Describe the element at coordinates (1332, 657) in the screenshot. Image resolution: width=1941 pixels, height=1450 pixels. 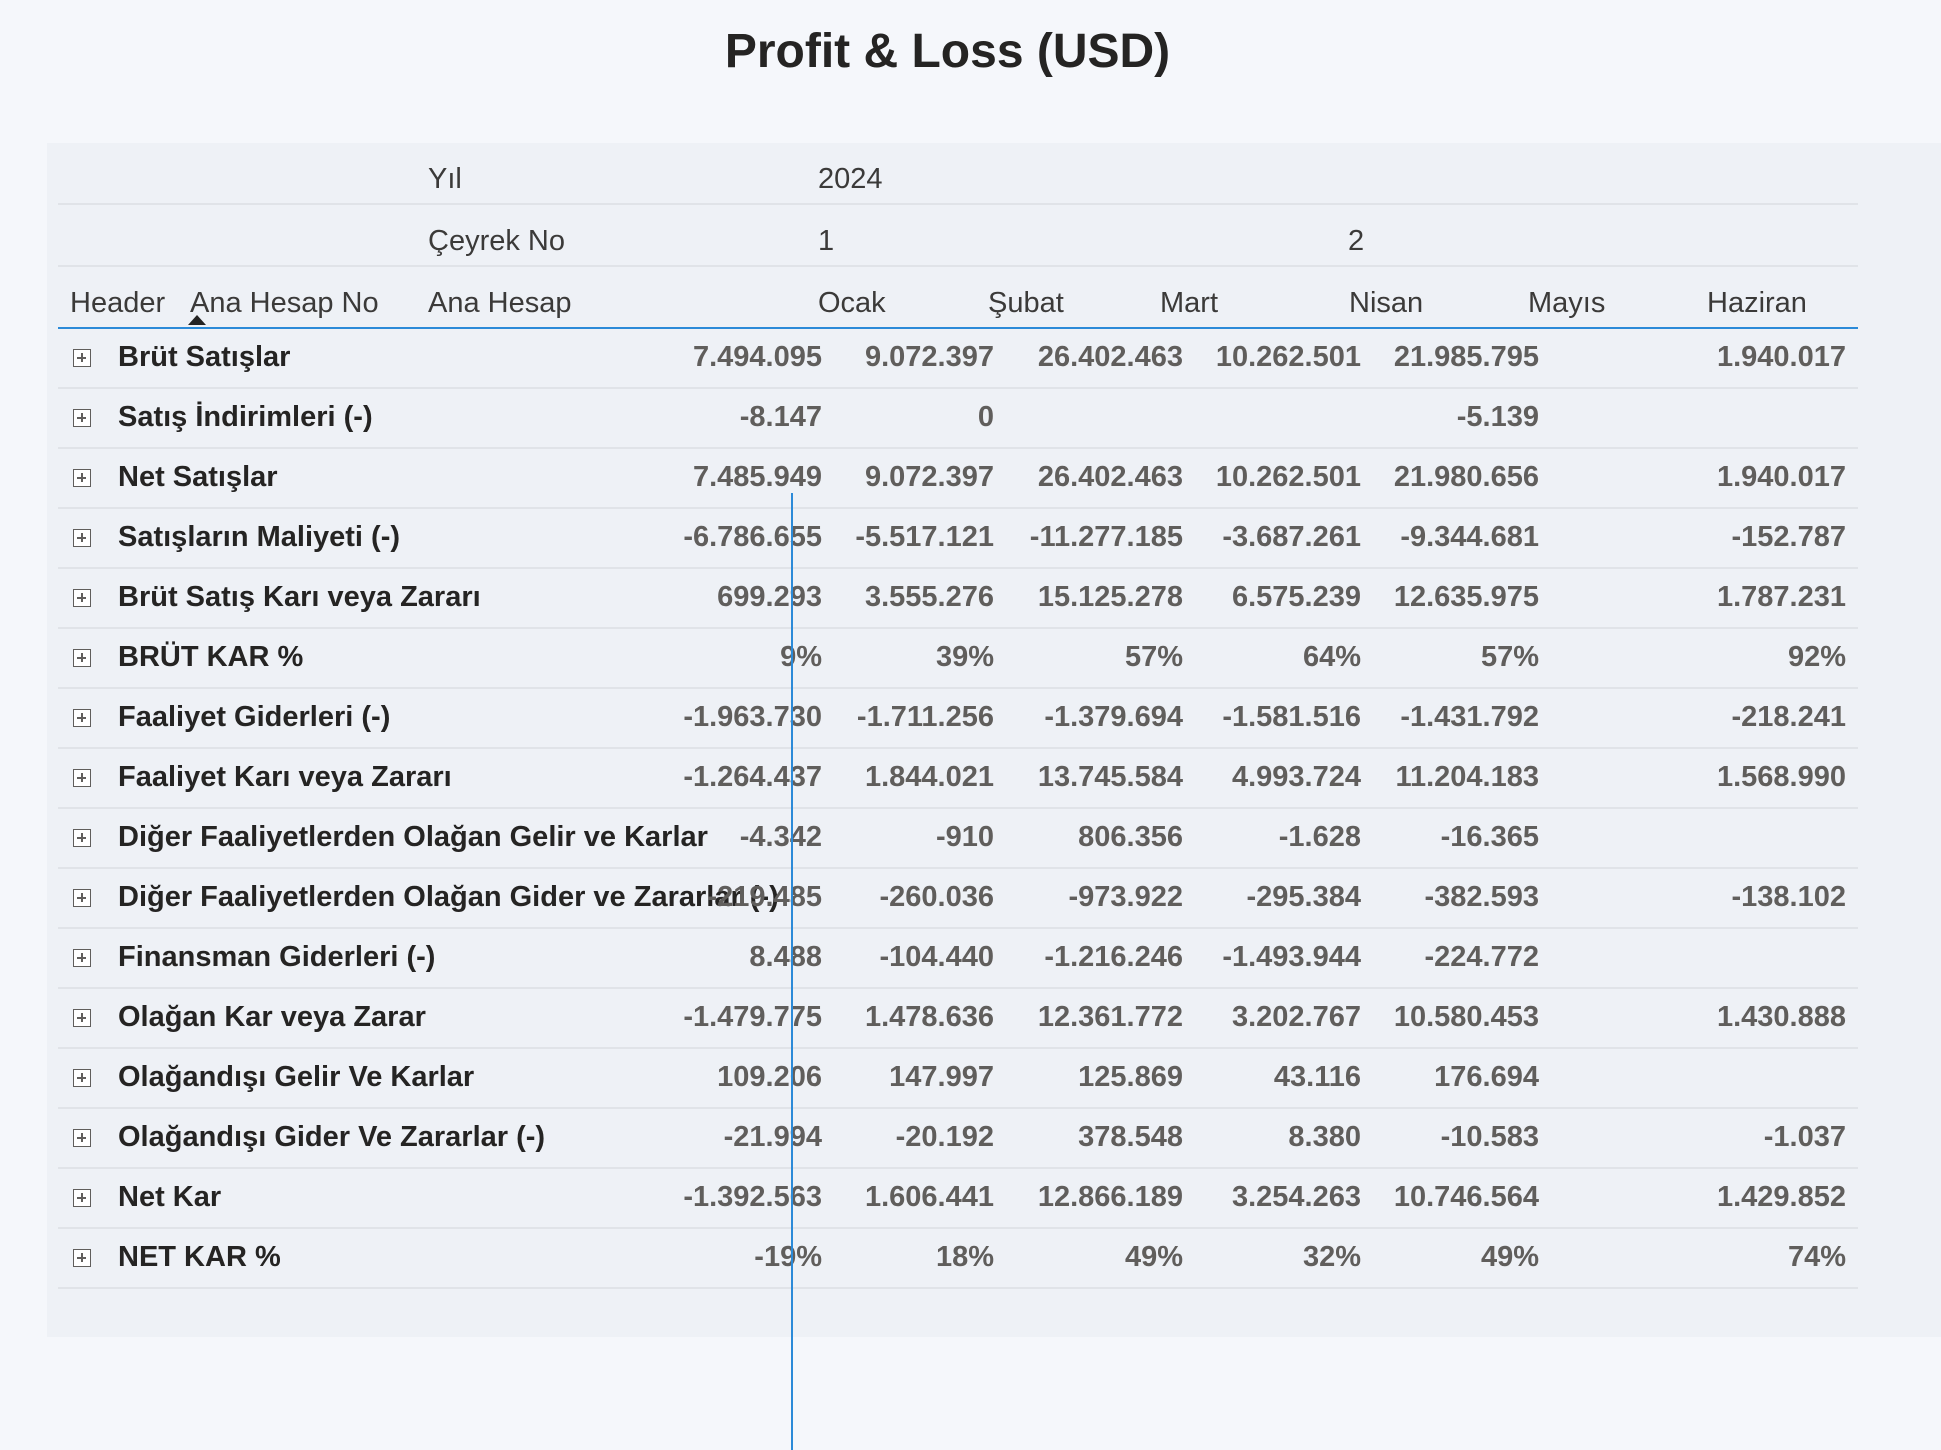
I see `value-cell: 64%` at that location.